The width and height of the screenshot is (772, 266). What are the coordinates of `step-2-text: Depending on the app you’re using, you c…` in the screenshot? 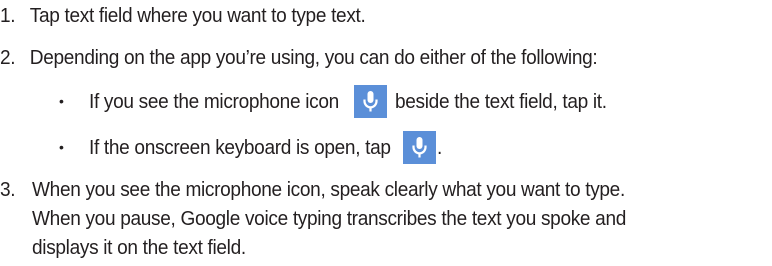 It's located at (313, 57).